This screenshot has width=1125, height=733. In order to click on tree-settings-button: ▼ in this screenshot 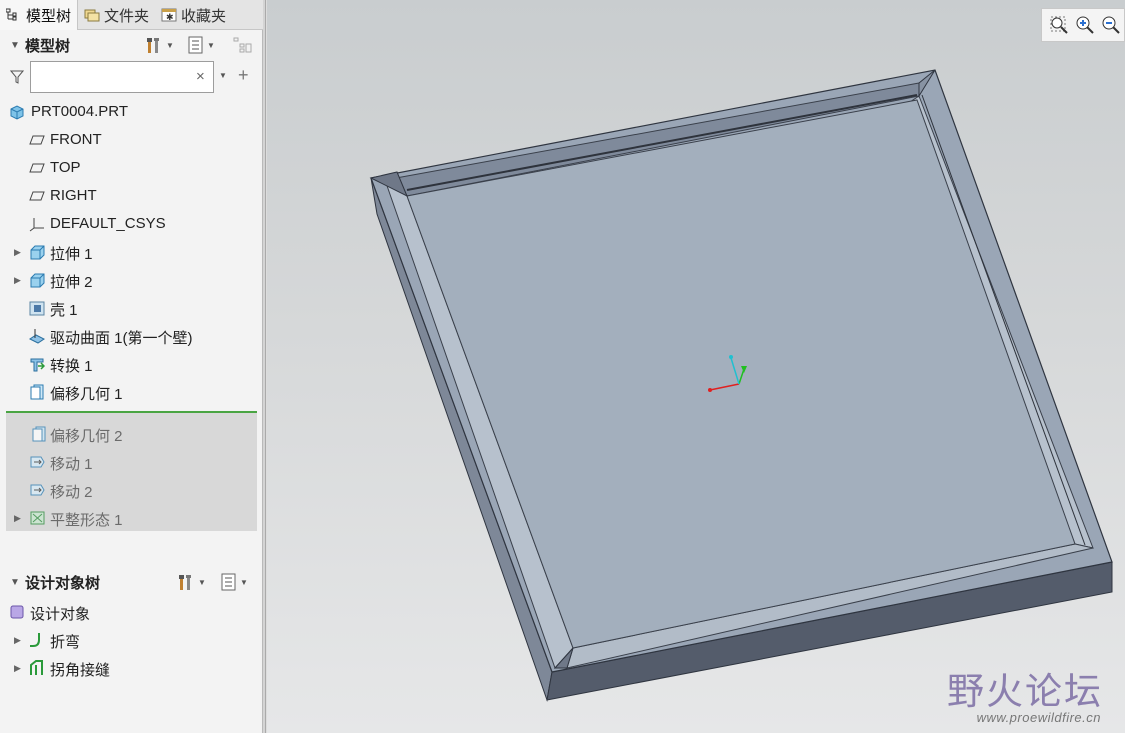, I will do `click(159, 45)`.